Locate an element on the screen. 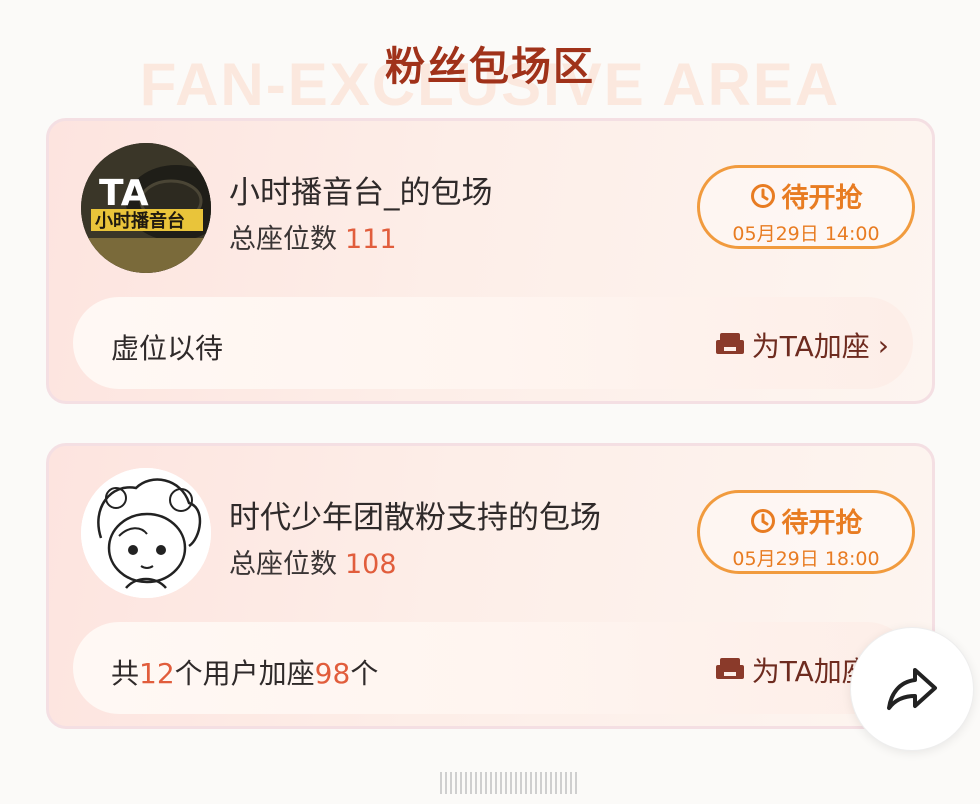 This screenshot has width=980, height=804. seat-total-count: 111 is located at coordinates (371, 239).